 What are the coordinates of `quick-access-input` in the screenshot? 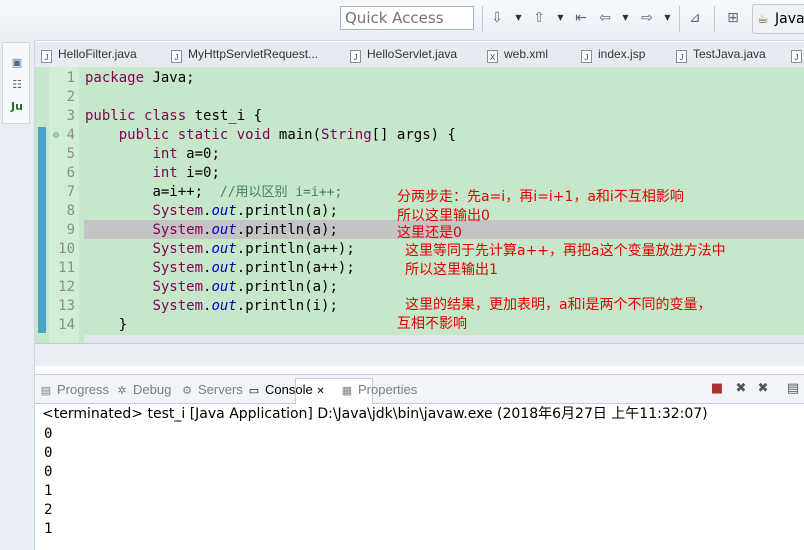 It's located at (407, 18).